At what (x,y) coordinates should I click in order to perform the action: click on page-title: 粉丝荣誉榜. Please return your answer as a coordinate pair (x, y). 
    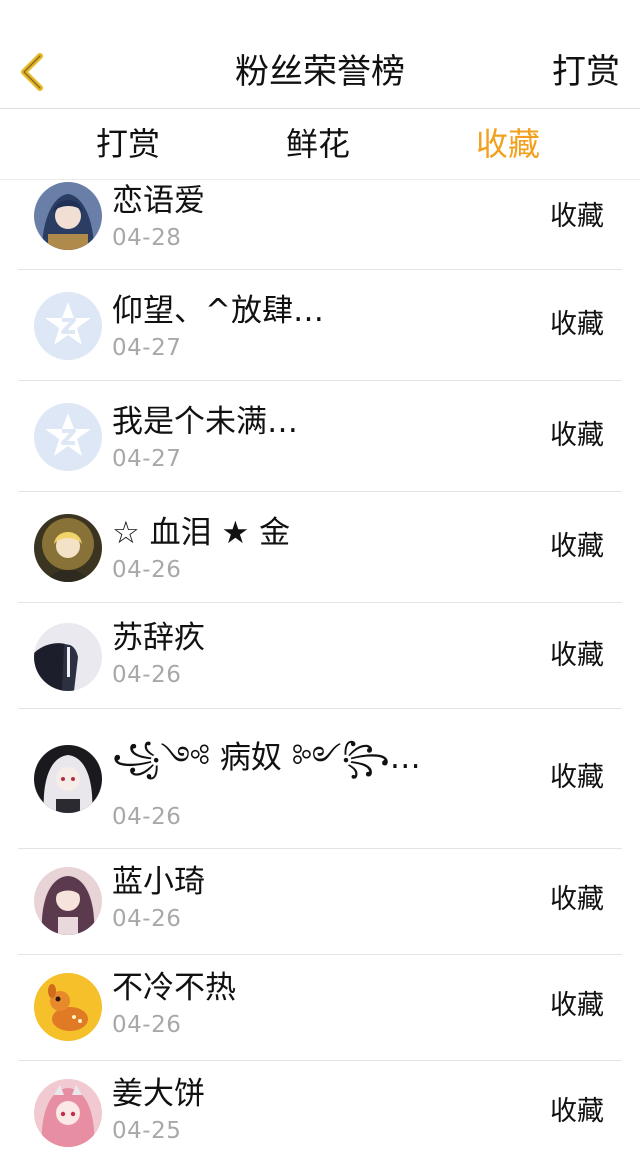
    Looking at the image, I should click on (320, 72).